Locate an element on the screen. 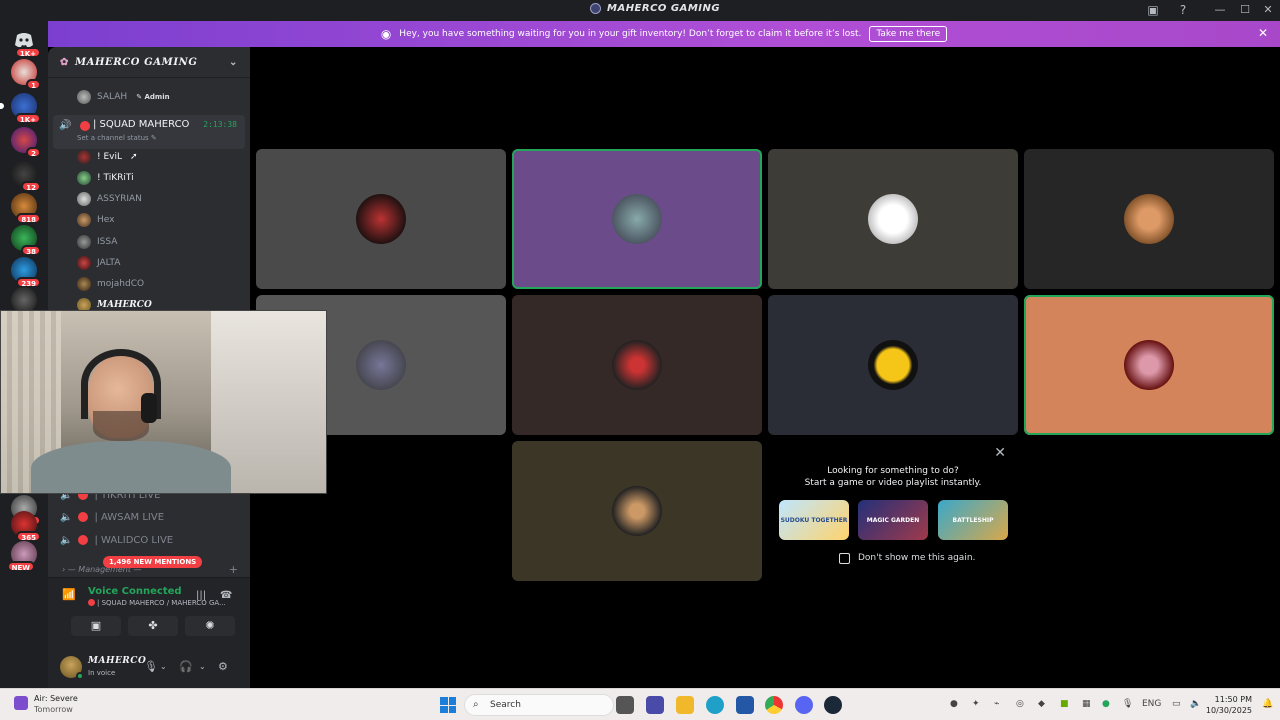 The height and width of the screenshot is (720, 1280). minimize-button: — is located at coordinates (1220, 10).